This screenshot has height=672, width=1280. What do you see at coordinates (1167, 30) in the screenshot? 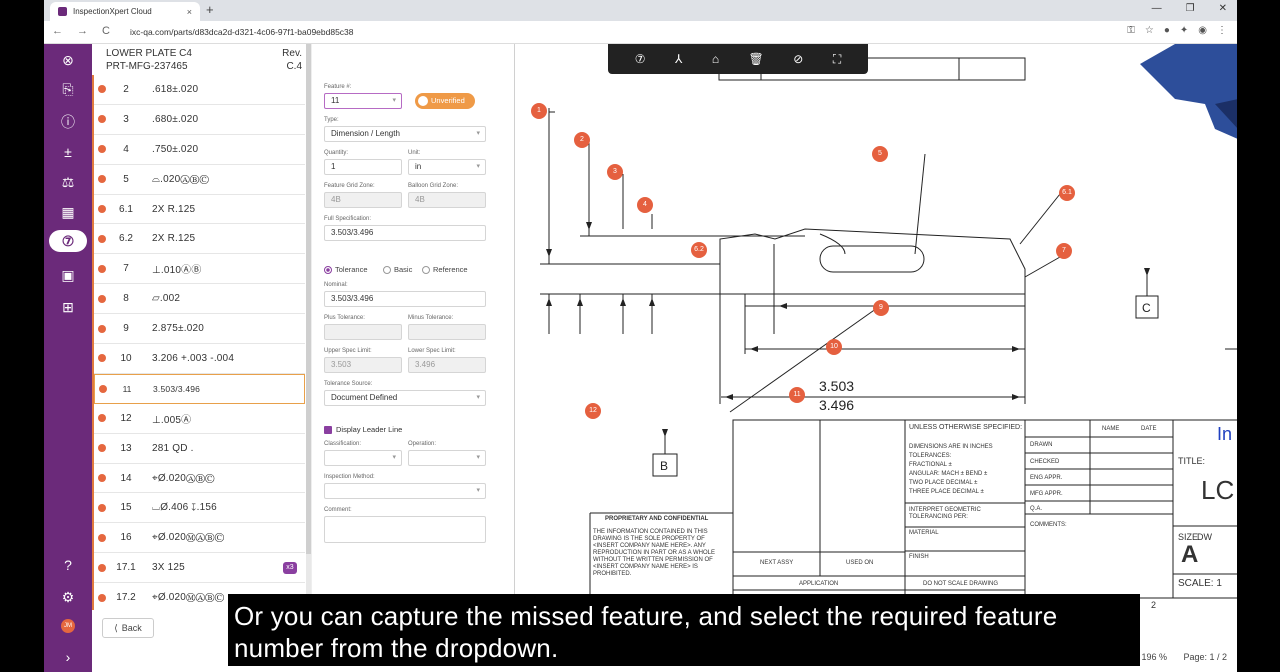
I see `extension-icon: ●` at bounding box center [1167, 30].